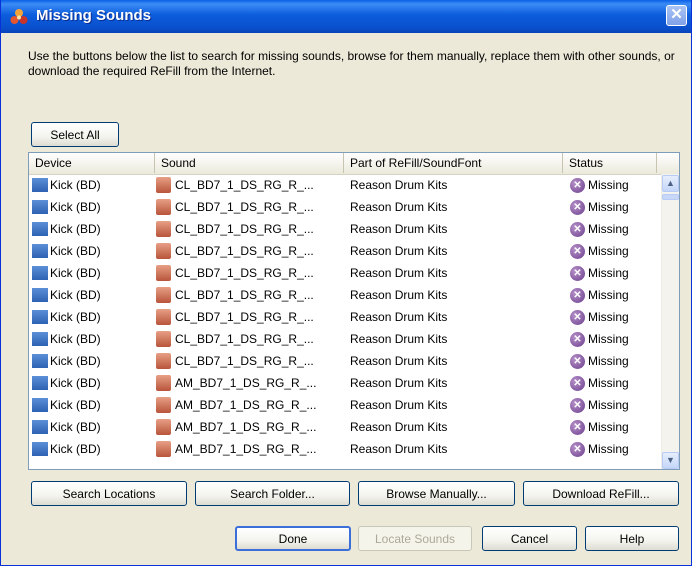 This screenshot has width=692, height=566. Describe the element at coordinates (670, 460) in the screenshot. I see `scroll-down-button: ▼` at that location.